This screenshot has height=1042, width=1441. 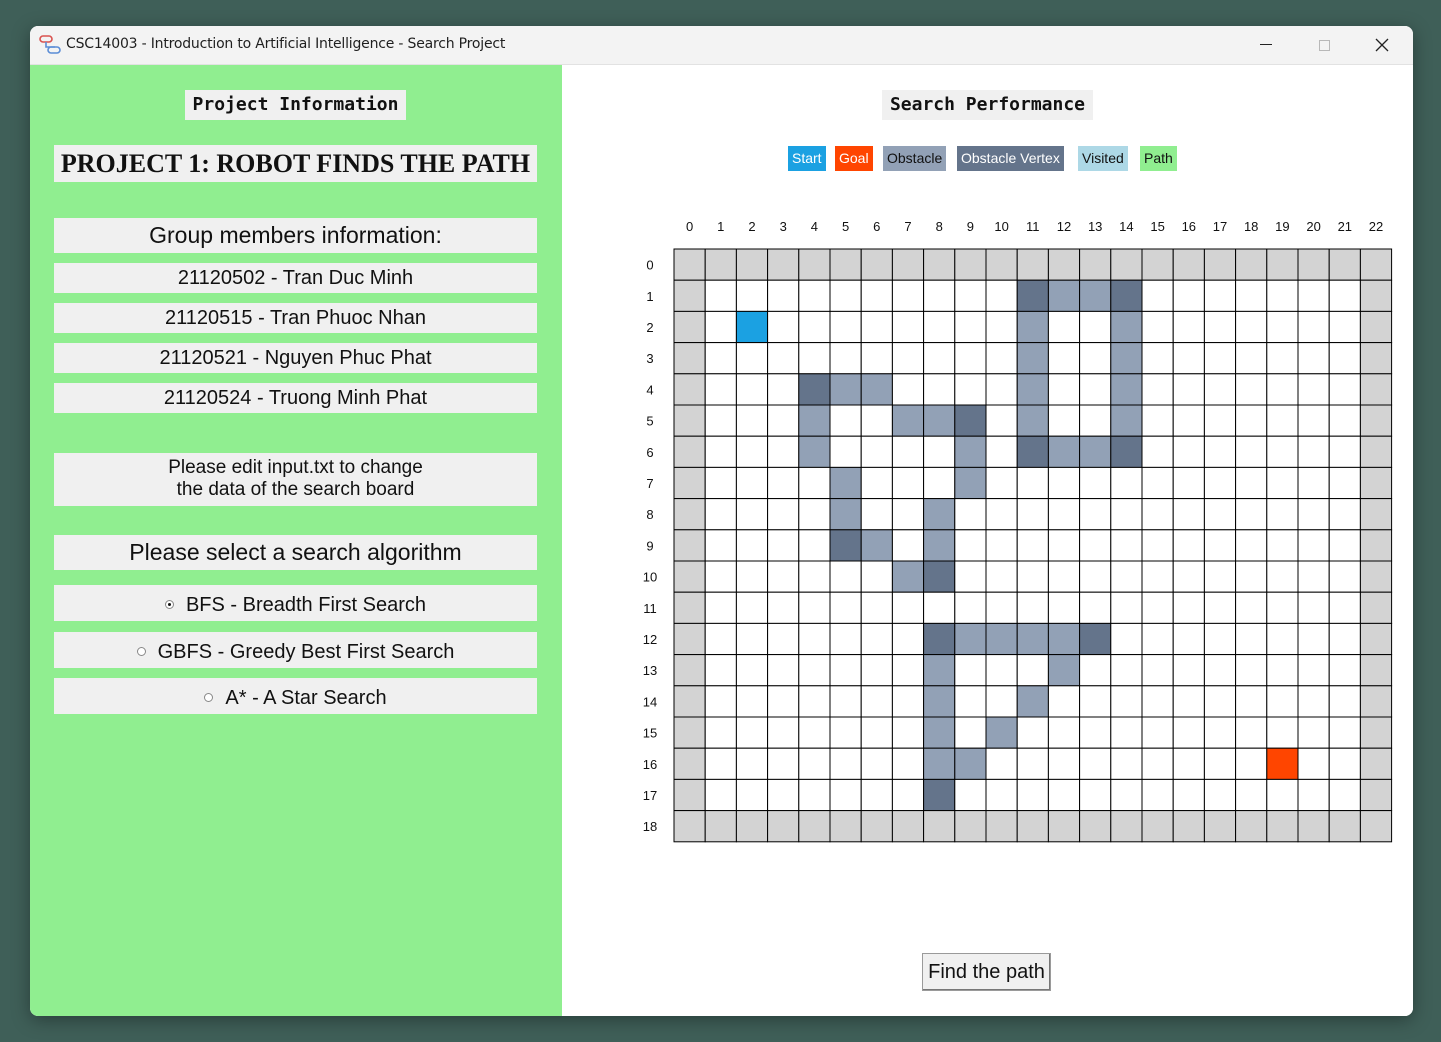 What do you see at coordinates (295, 105) in the screenshot?
I see `project-info-title: Project Information` at bounding box center [295, 105].